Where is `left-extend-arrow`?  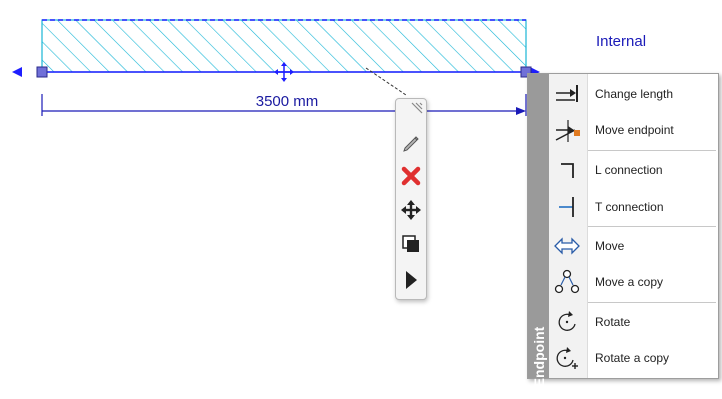
left-extend-arrow is located at coordinates (17, 72).